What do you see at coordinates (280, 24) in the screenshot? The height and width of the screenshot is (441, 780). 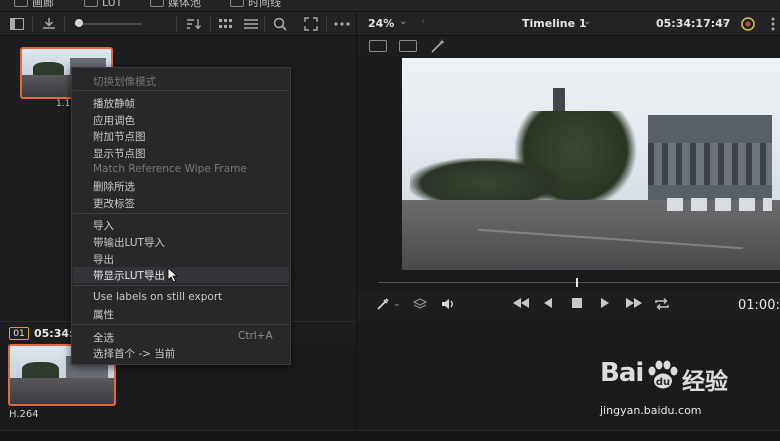 I see `search-icon` at bounding box center [280, 24].